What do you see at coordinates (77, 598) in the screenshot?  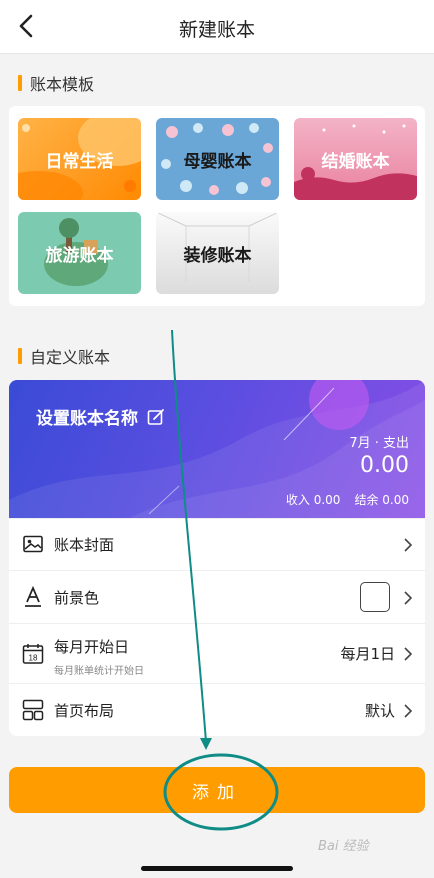 I see `row-label: 前景色` at bounding box center [77, 598].